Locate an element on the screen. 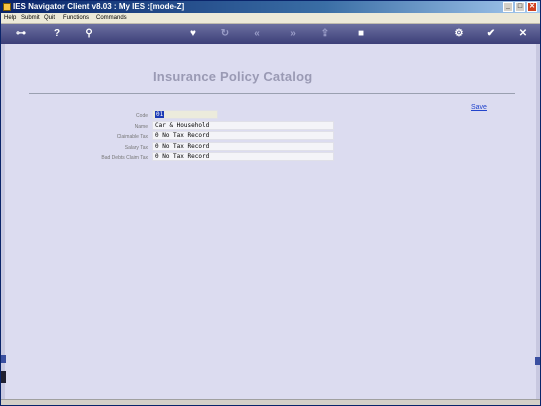  close-icon: ✕ is located at coordinates (532, 7).